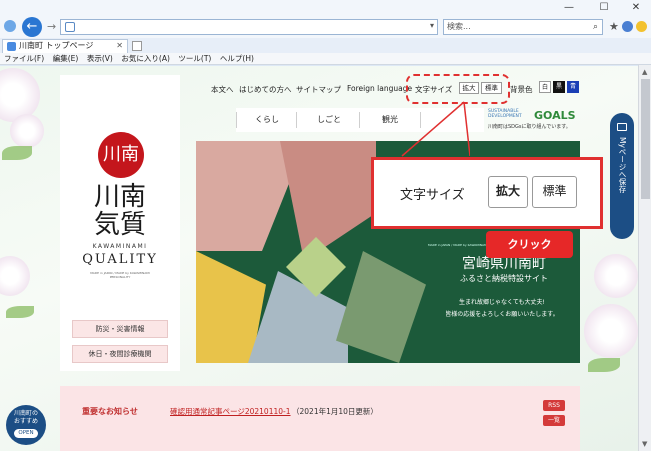  Describe the element at coordinates (614, 26) in the screenshot. I see `favorites-star-icon: ★` at that location.